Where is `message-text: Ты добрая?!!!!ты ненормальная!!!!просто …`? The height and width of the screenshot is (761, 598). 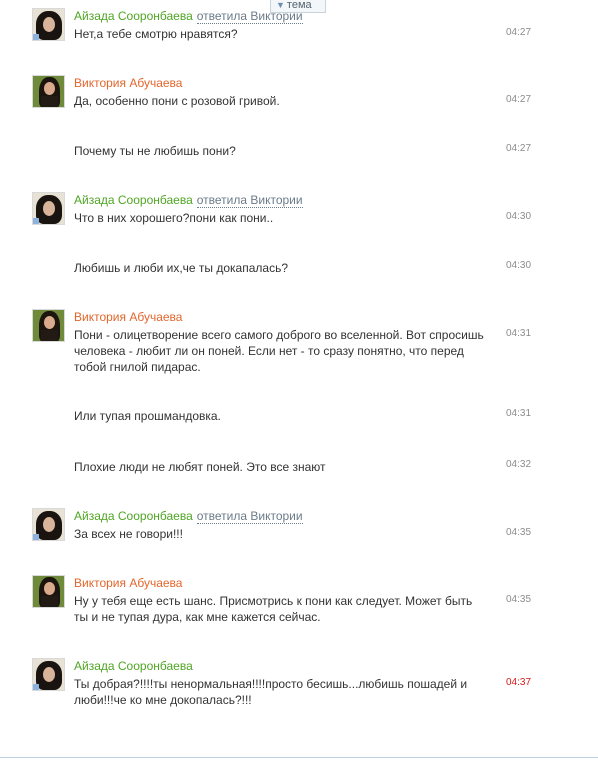
message-text: Ты добрая?!!!!ты ненормальная!!!!просто … is located at coordinates (271, 692).